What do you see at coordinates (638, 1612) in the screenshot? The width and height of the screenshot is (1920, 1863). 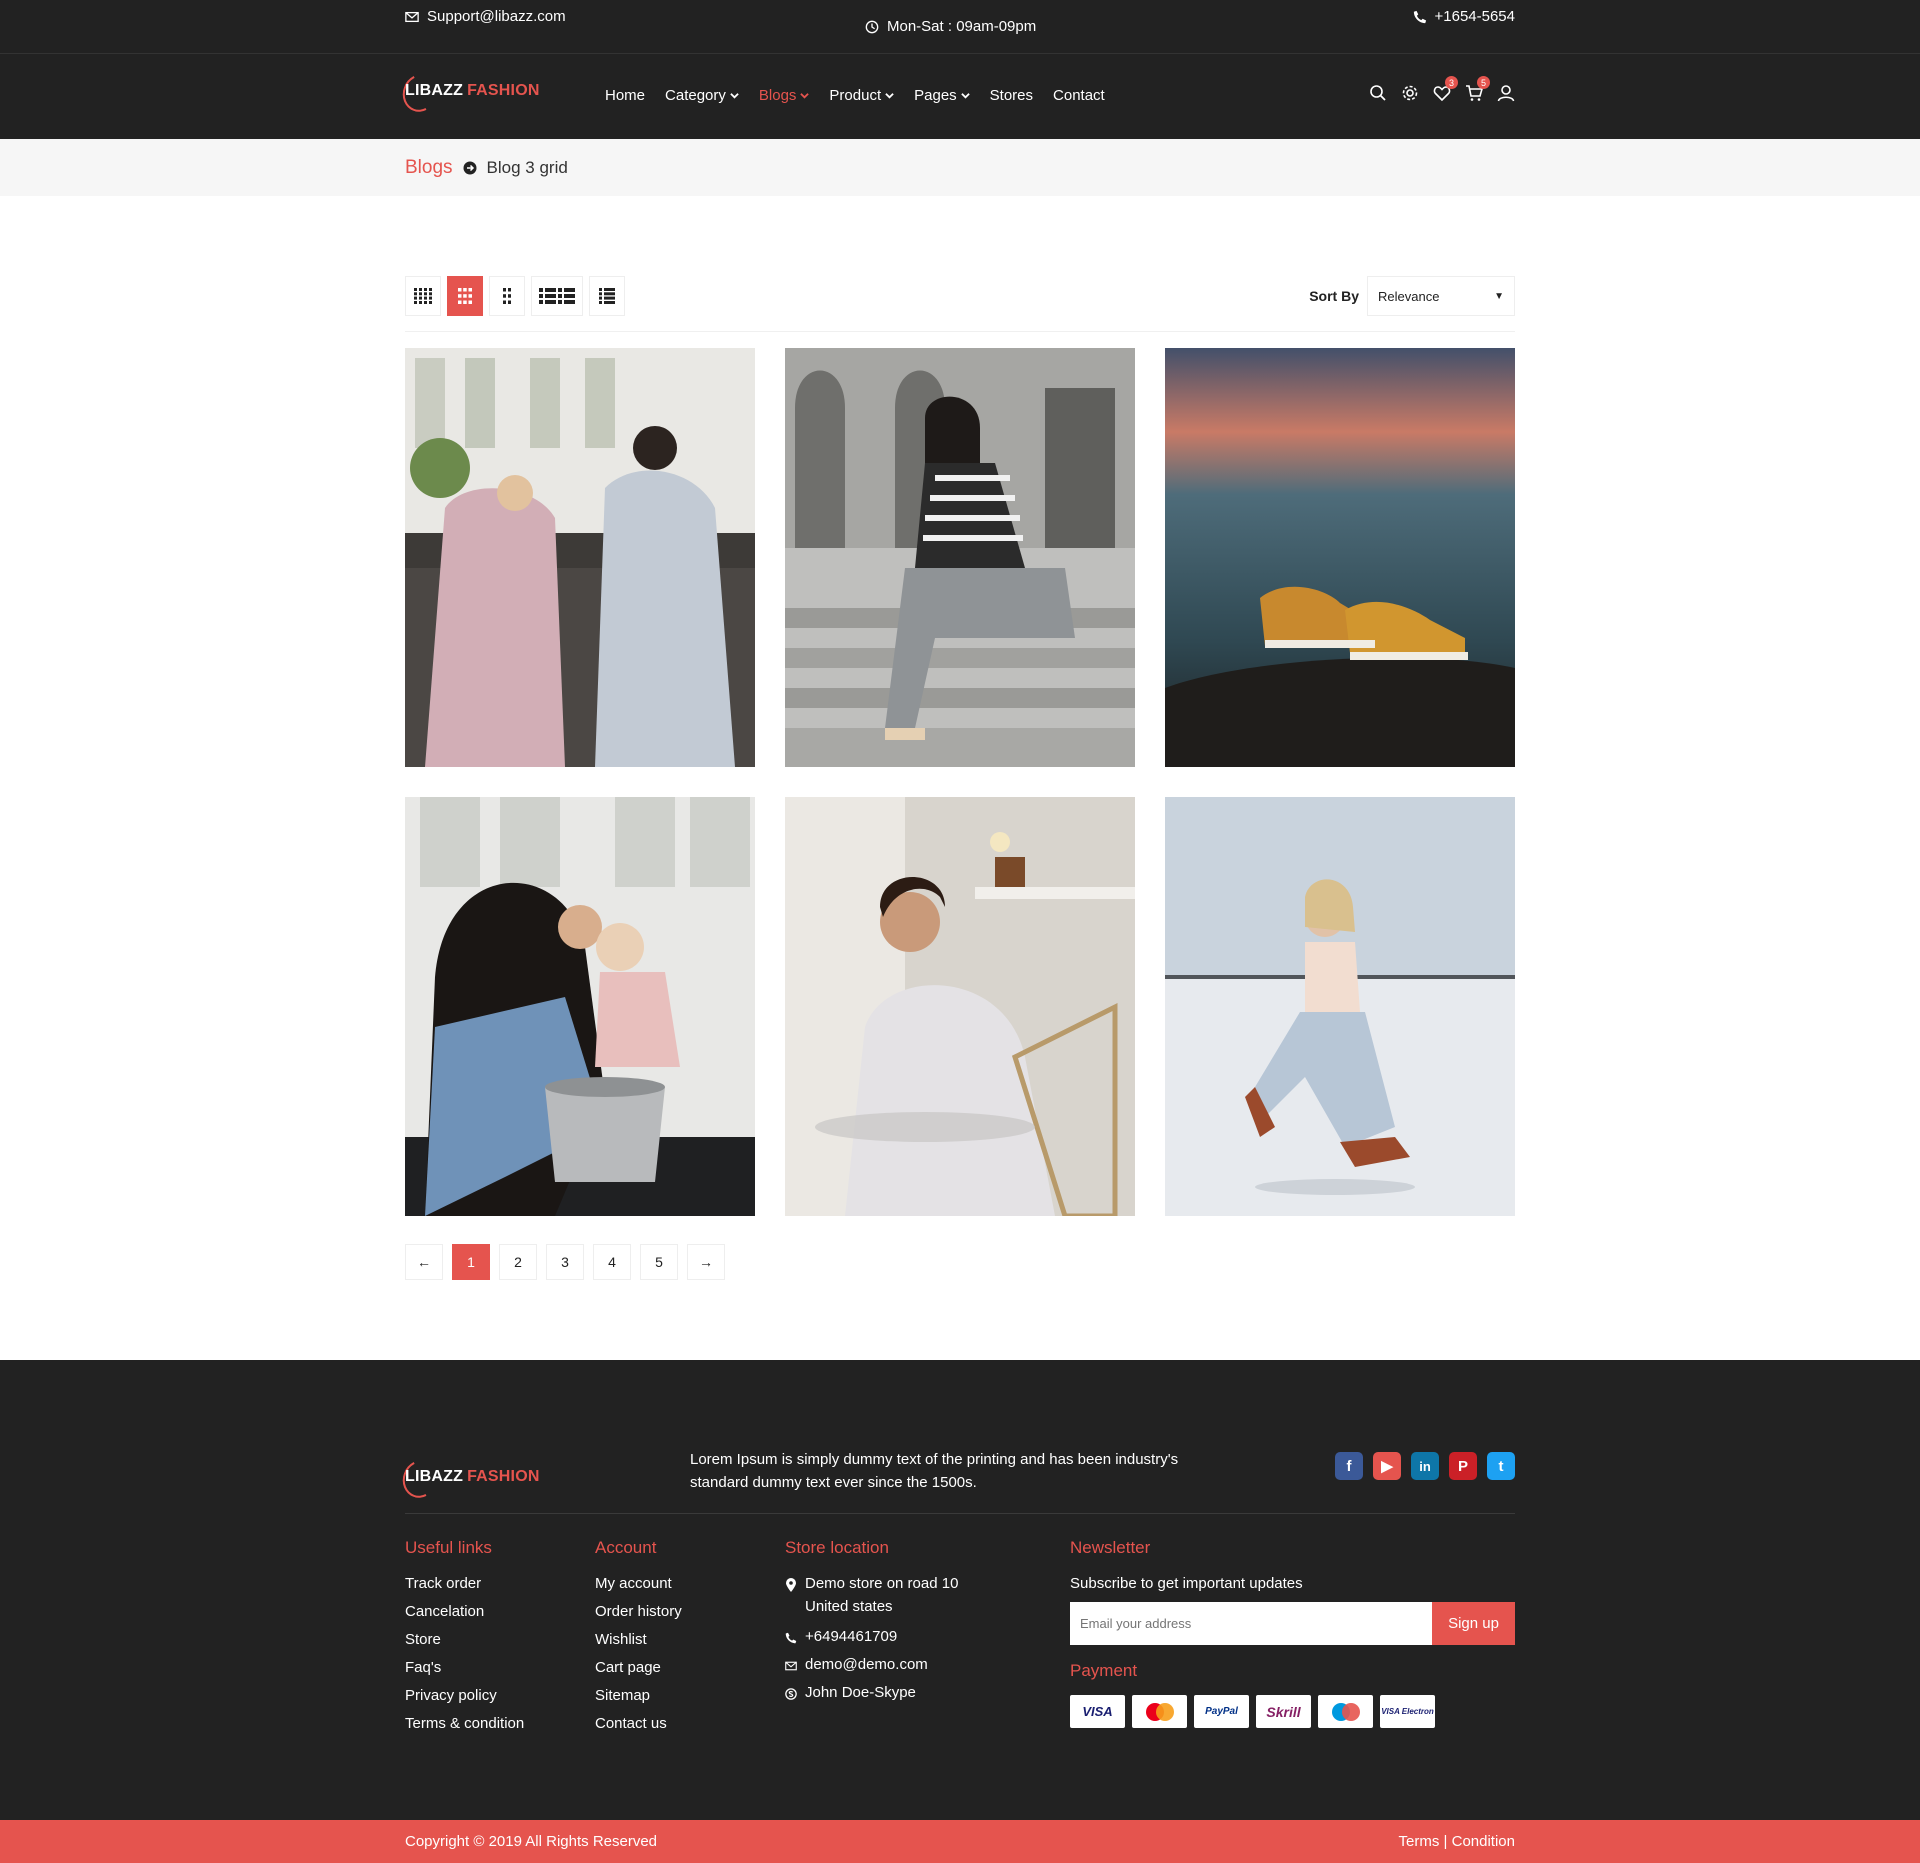 I see `footer-link: Order history` at bounding box center [638, 1612].